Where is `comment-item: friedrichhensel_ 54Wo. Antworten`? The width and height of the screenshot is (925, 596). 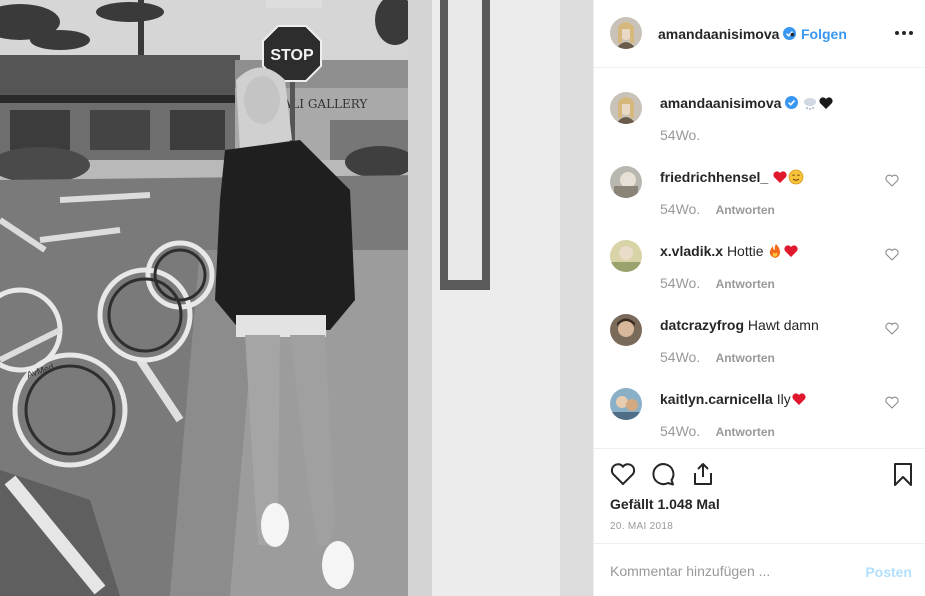 comment-item: friedrichhensel_ 54Wo. Antworten is located at coordinates (759, 180).